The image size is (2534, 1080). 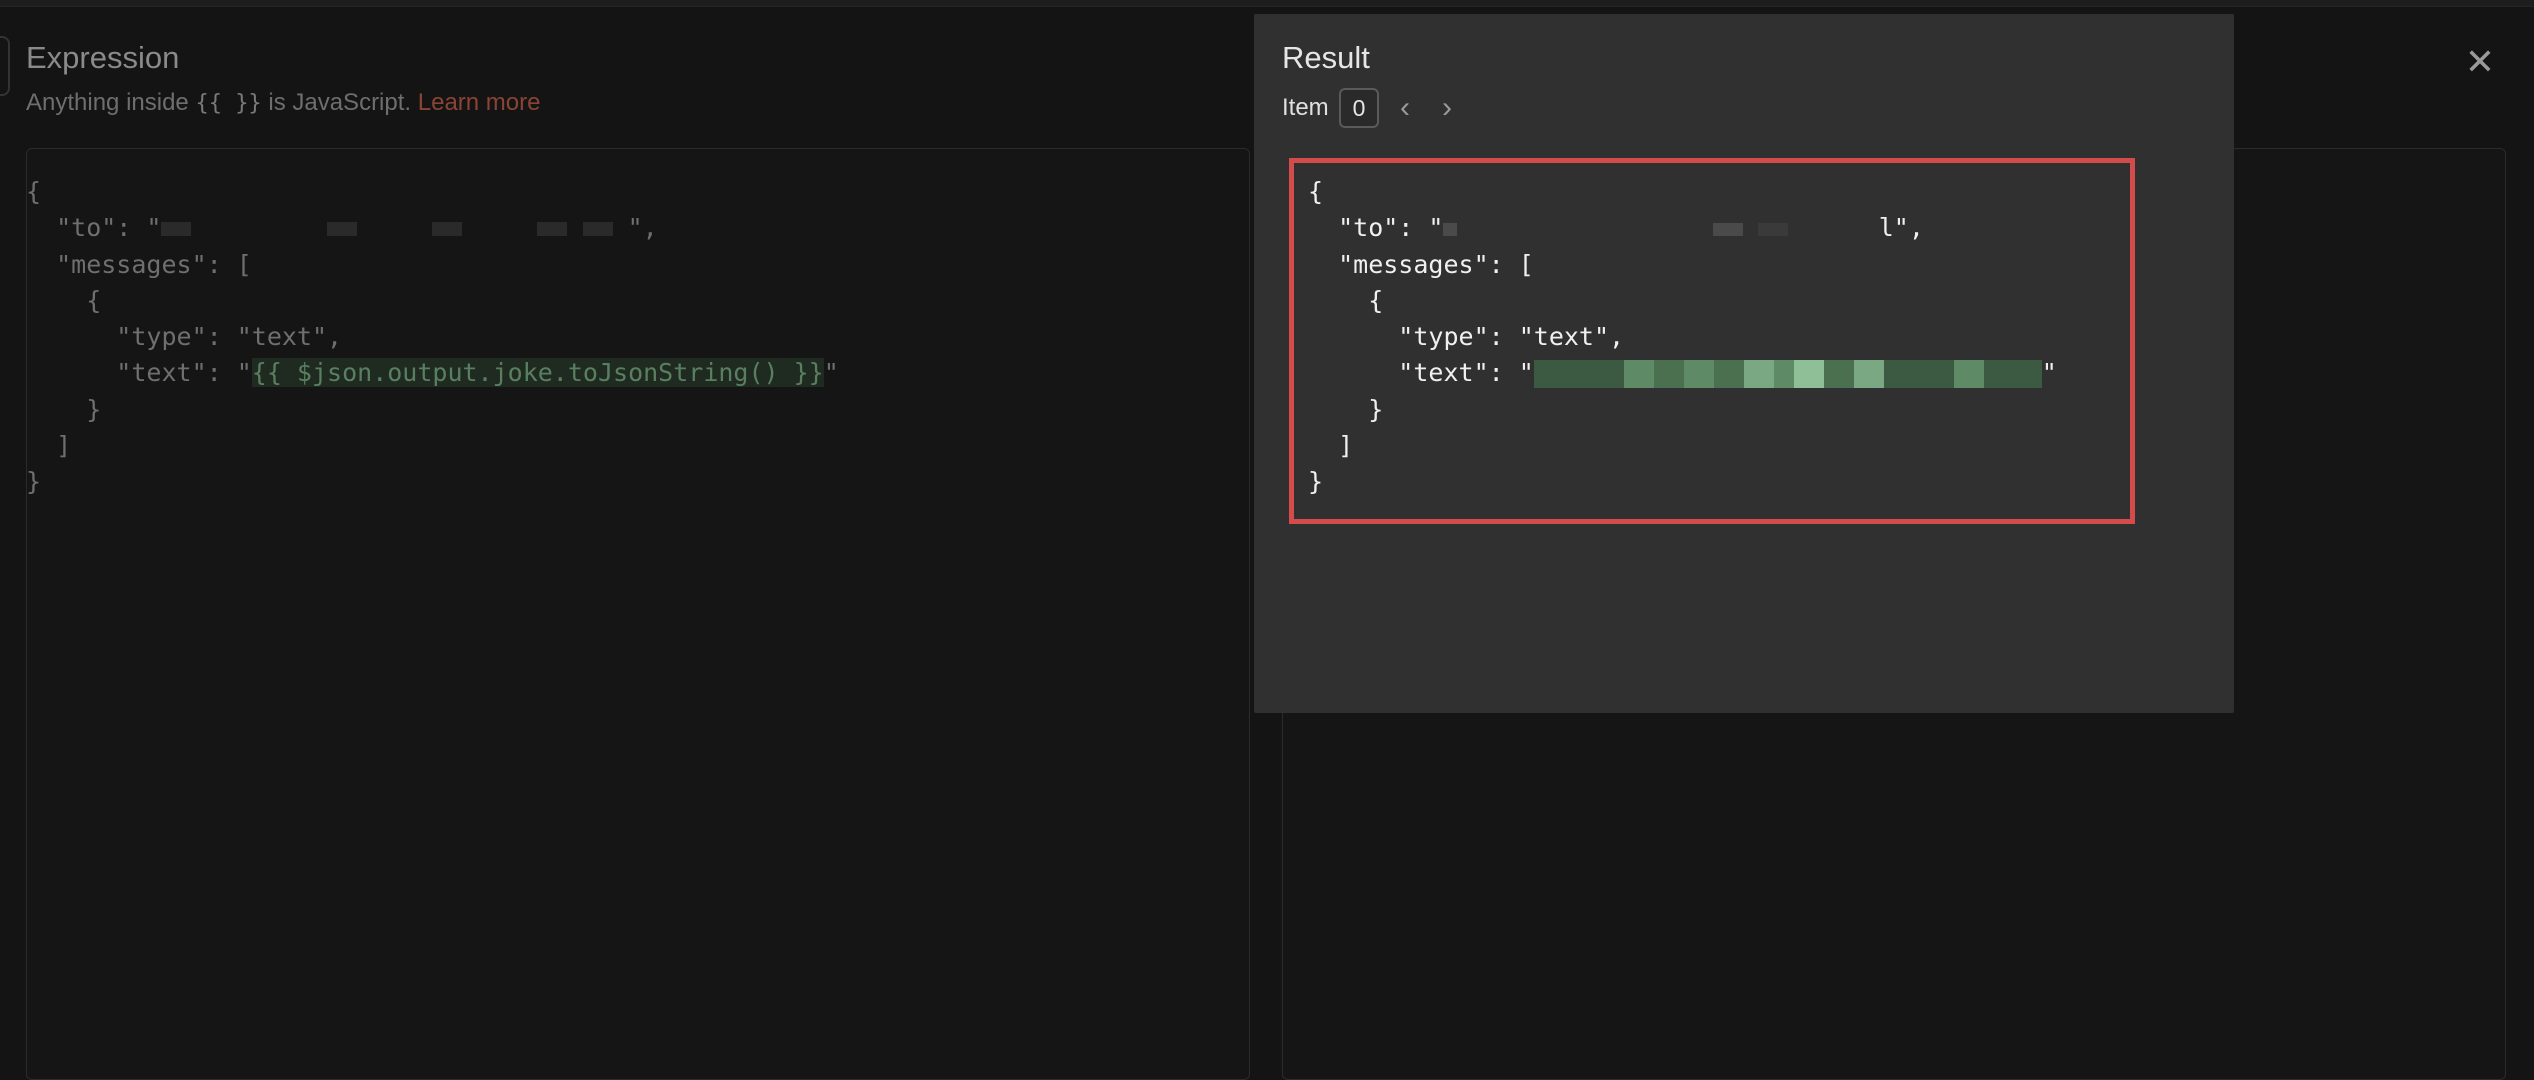 I want to click on subtitle-braces: {{ }}, so click(x=228, y=103).